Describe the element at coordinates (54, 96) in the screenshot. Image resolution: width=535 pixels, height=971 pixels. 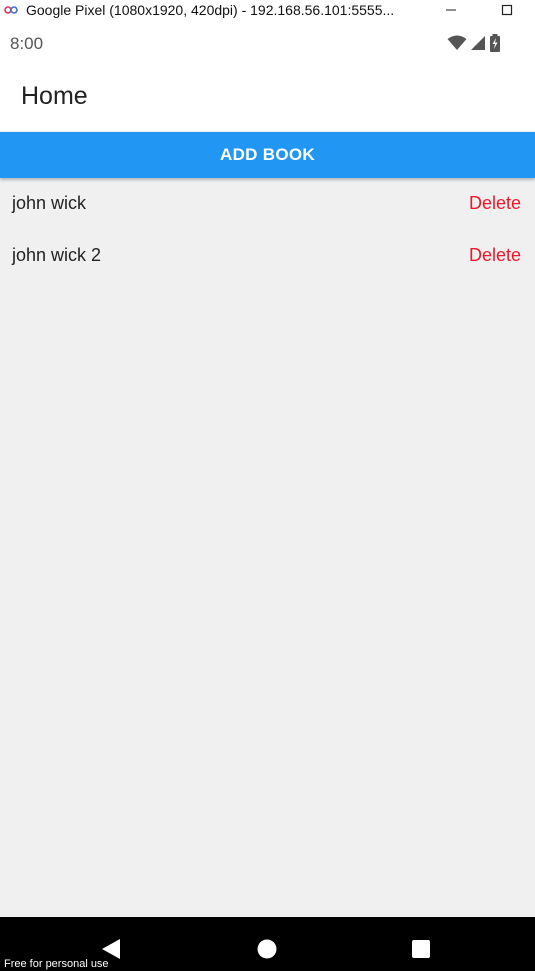
I see `page-title: Home` at that location.